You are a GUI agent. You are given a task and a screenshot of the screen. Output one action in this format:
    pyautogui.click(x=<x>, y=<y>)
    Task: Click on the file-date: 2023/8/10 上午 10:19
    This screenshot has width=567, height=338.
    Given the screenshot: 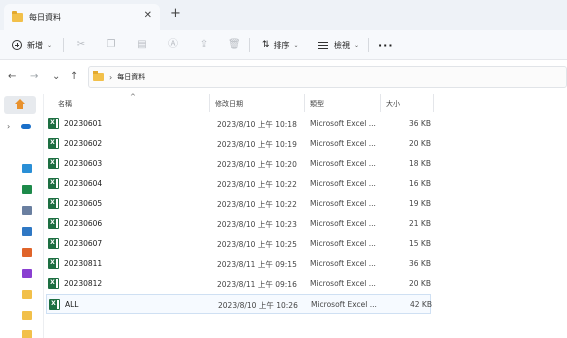 What is the action you would take?
    pyautogui.click(x=257, y=144)
    